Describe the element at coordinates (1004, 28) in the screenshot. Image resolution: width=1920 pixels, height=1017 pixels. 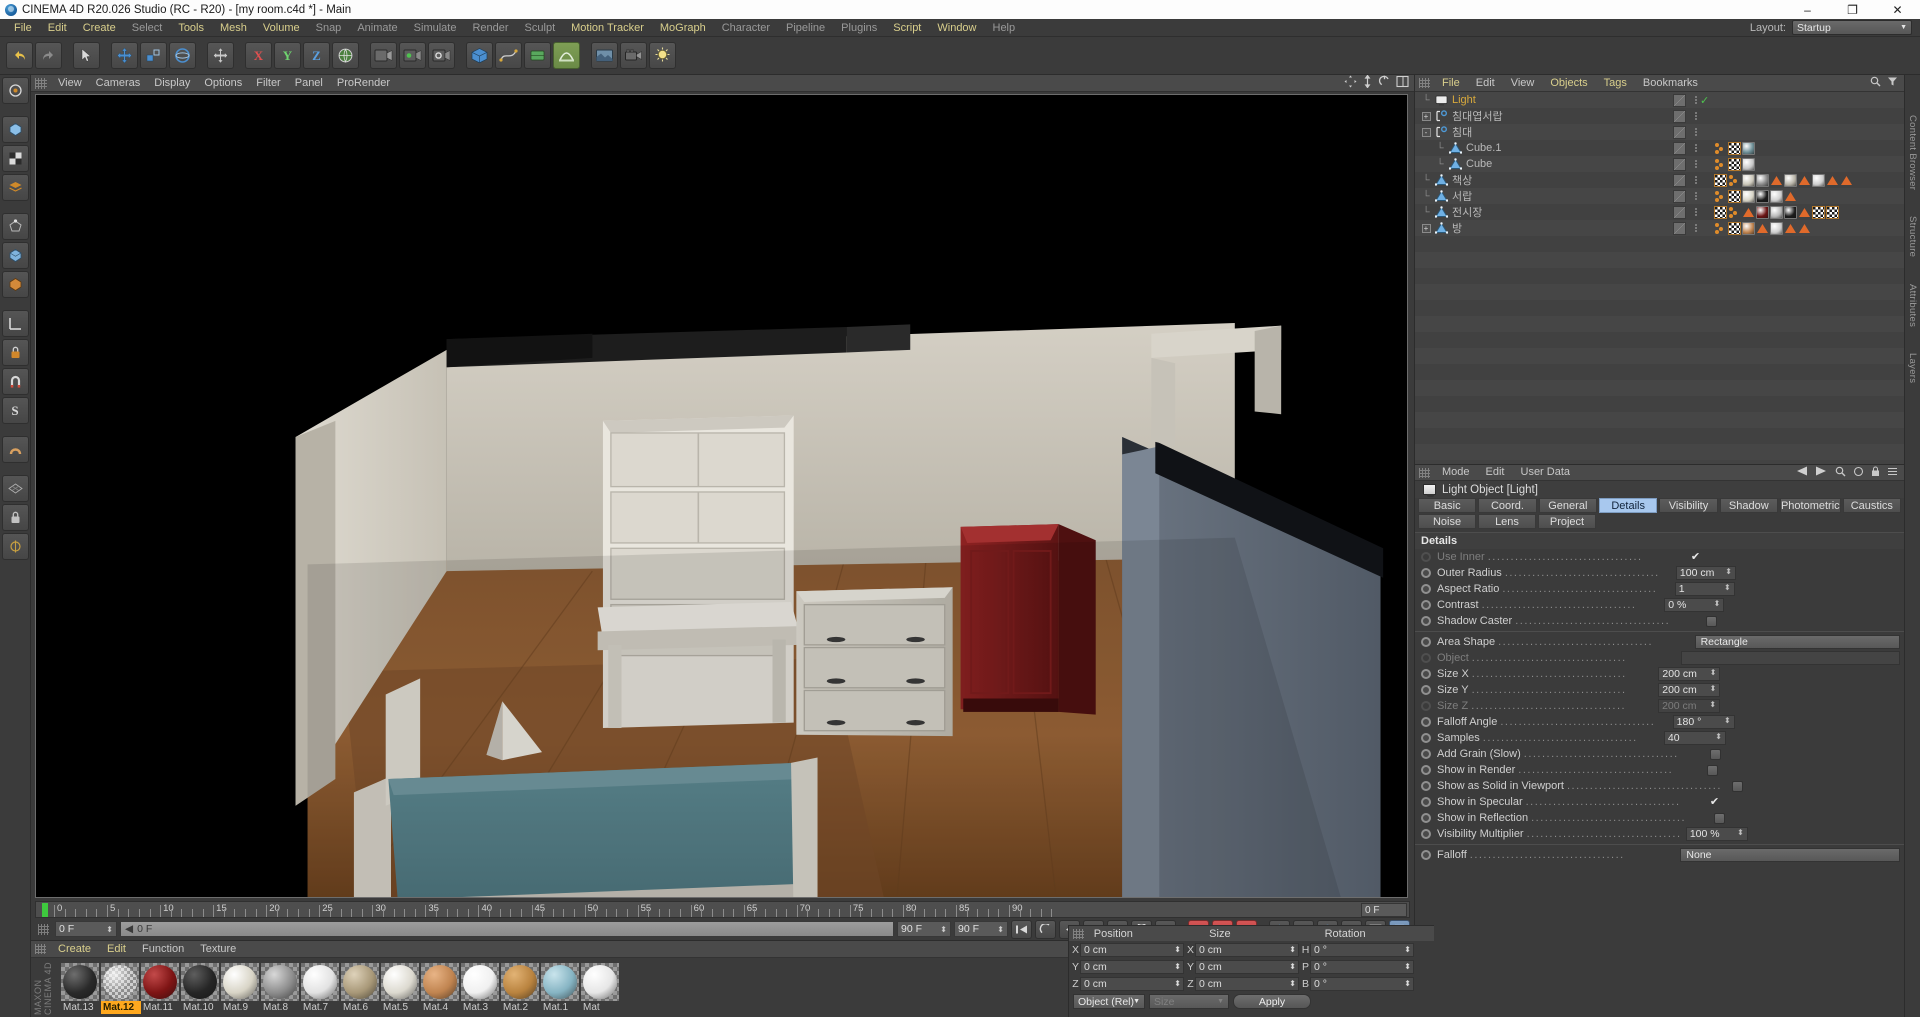
I see `menu-item-help: Help` at that location.